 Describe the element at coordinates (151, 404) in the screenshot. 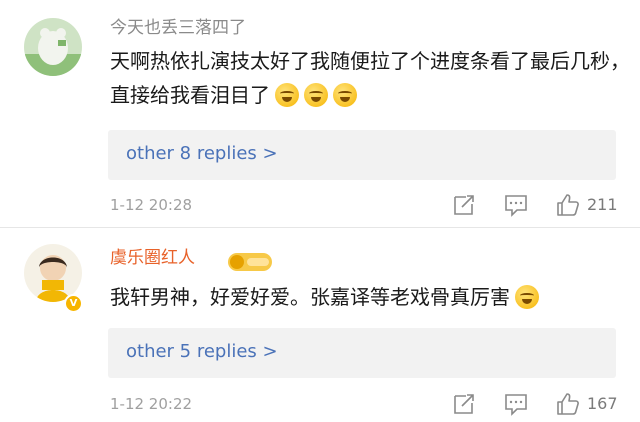

I see `comment-timestamp: 1-12 20:22` at that location.